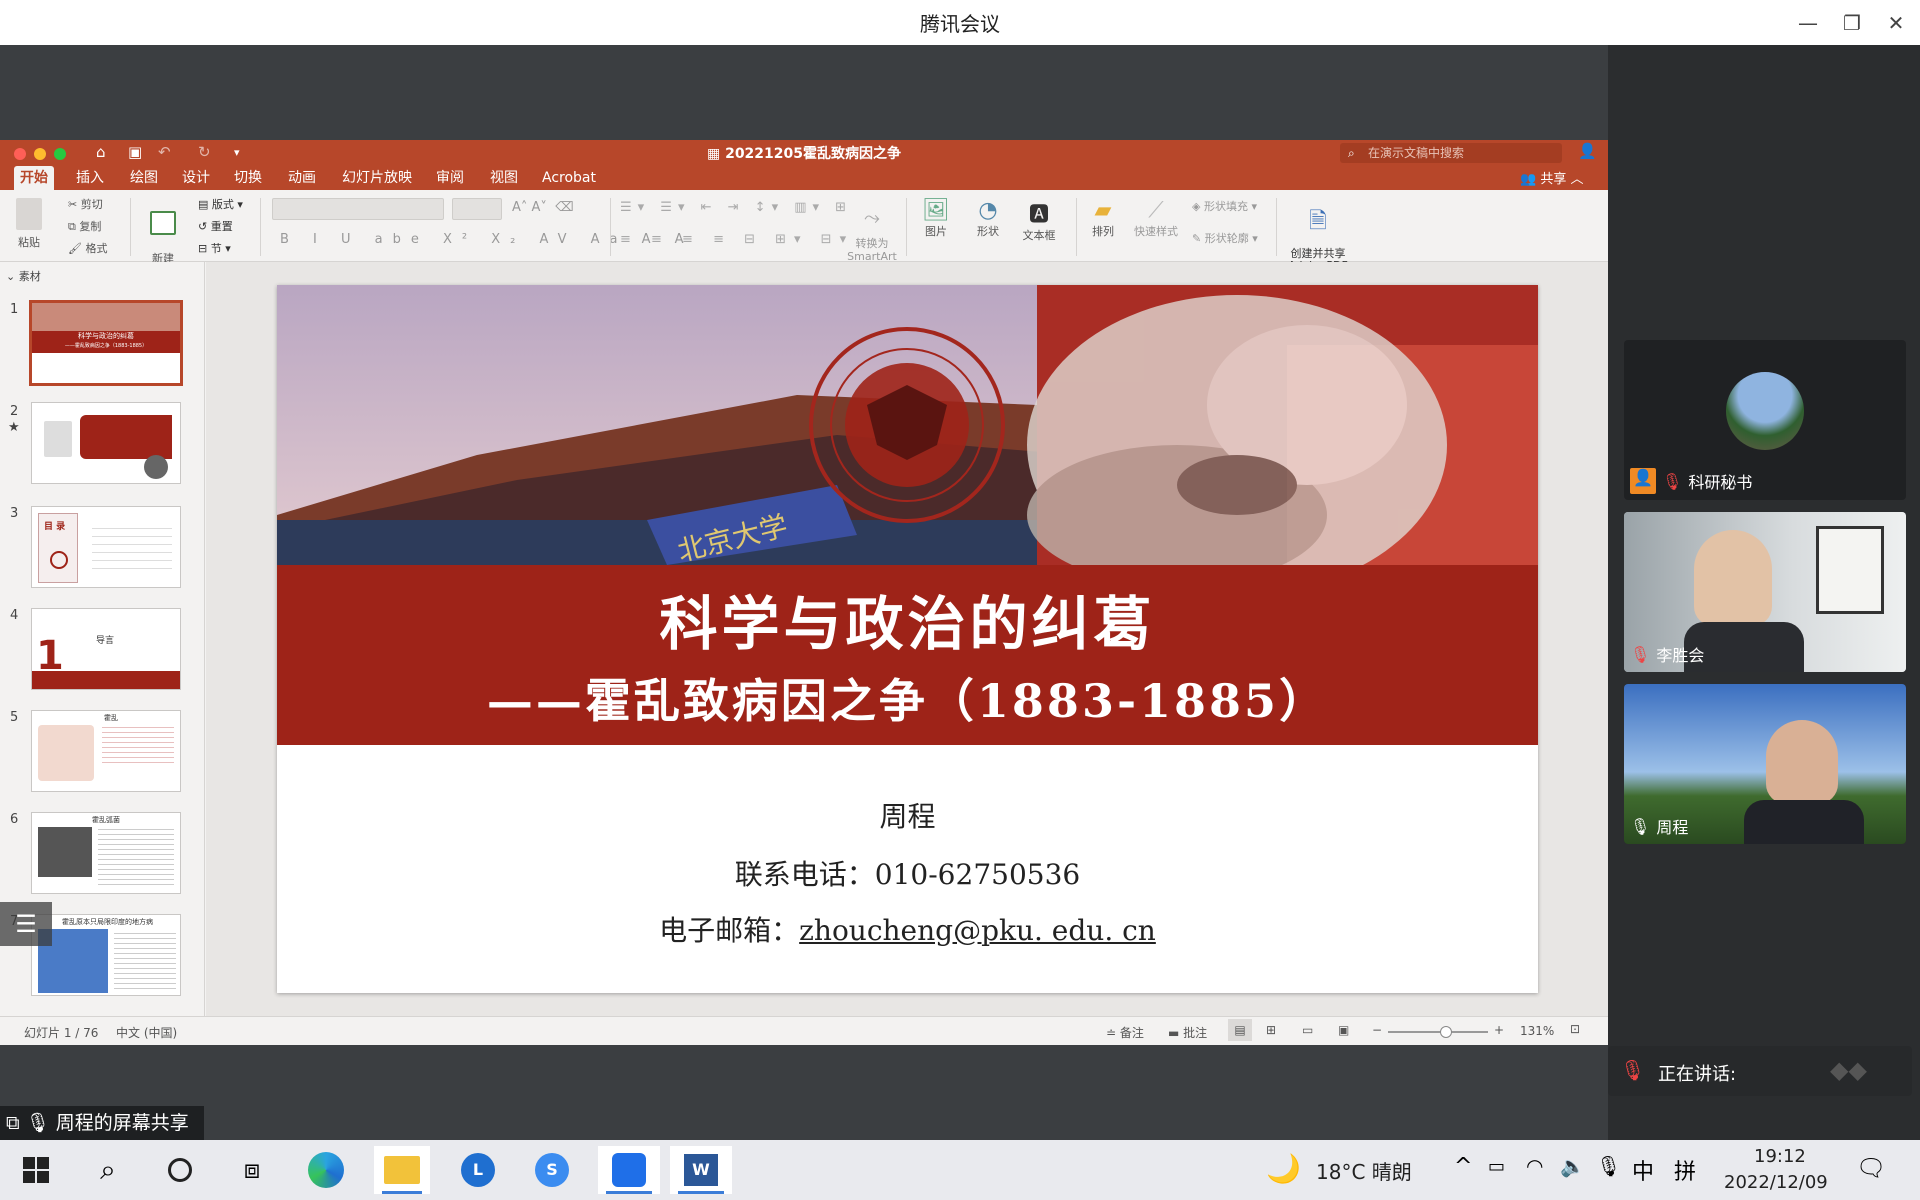  Describe the element at coordinates (1156, 218) in the screenshot. I see `quick-style-button: ⟋ 快速样式` at that location.